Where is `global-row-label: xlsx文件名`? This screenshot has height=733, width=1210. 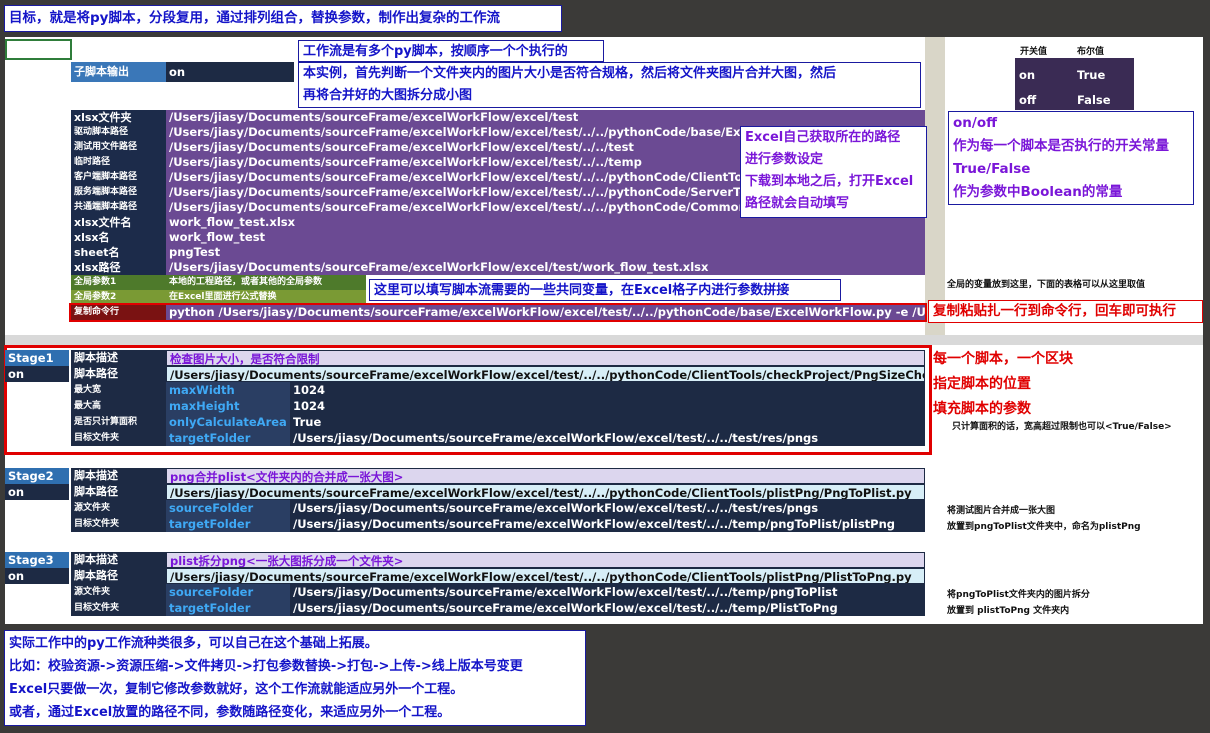 global-row-label: xlsx文件名 is located at coordinates (118, 222).